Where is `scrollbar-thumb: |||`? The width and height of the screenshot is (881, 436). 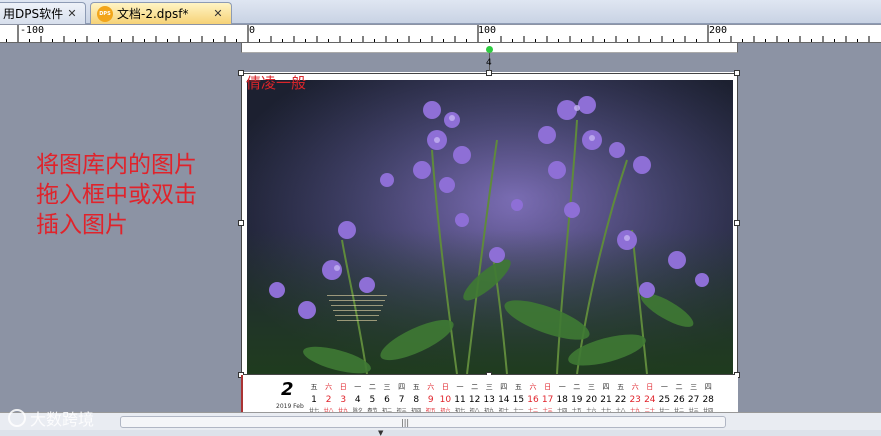
scrollbar-thumb: ||| is located at coordinates (423, 422).